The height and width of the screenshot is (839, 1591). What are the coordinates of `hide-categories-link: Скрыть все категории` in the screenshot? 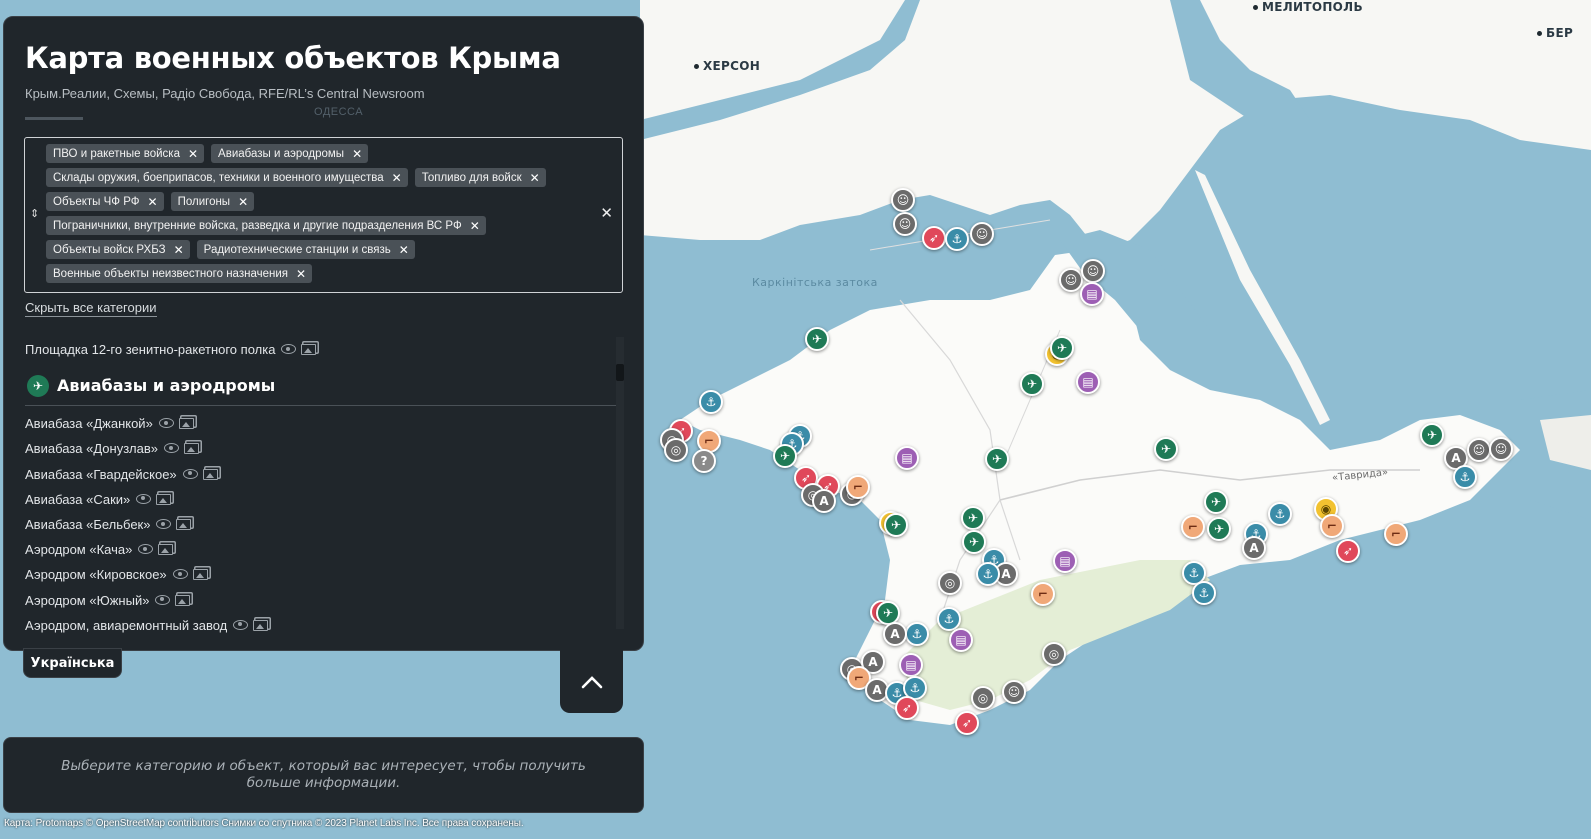 It's located at (91, 308).